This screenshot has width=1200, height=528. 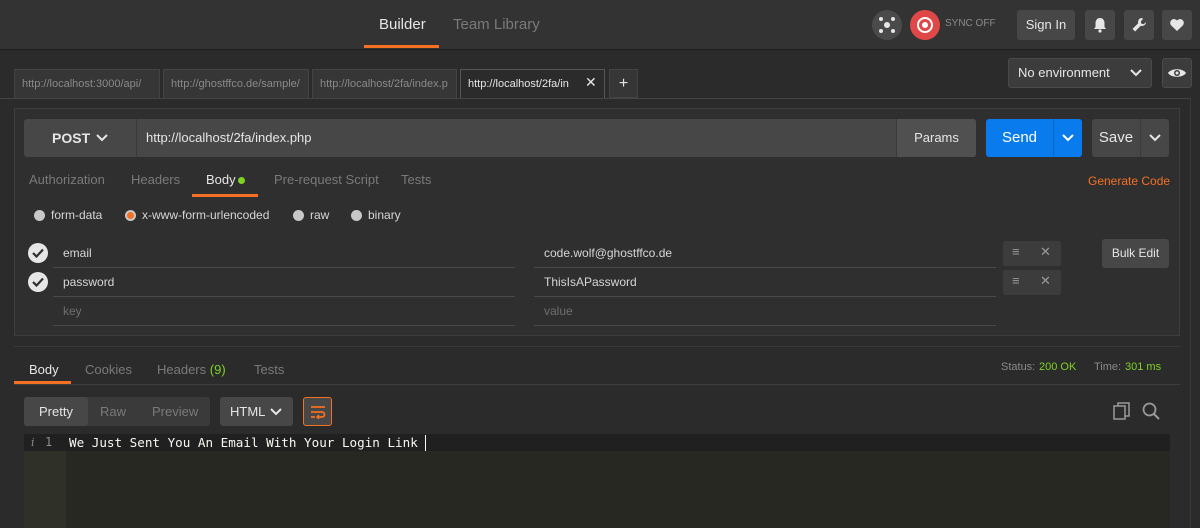 What do you see at coordinates (384, 83) in the screenshot?
I see `request-tab: http://localhost/2fa/index.p` at bounding box center [384, 83].